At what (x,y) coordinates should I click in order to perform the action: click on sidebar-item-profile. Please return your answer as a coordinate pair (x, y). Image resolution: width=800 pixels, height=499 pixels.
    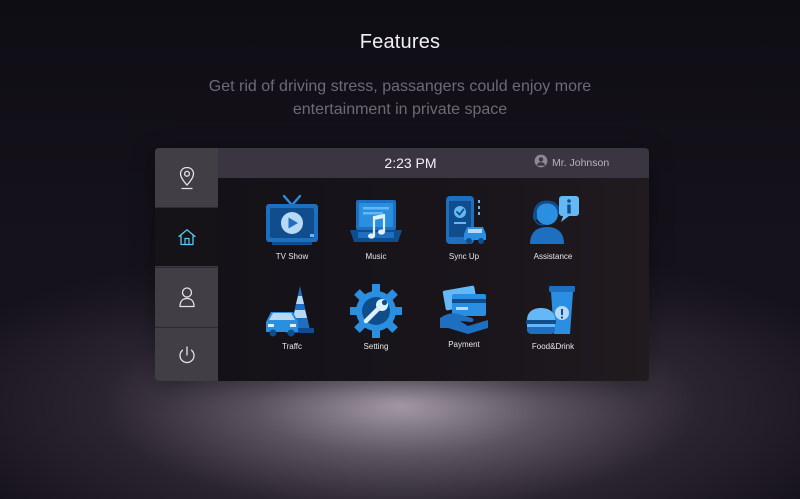
    Looking at the image, I should click on (186, 296).